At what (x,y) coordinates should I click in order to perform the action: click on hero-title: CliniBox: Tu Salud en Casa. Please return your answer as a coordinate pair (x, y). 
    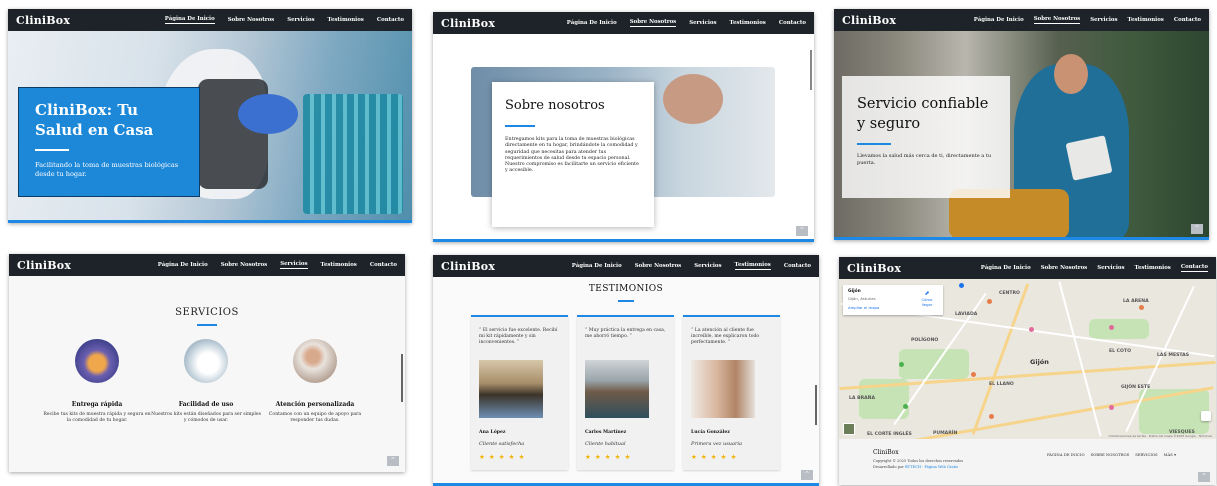
    Looking at the image, I should click on (94, 120).